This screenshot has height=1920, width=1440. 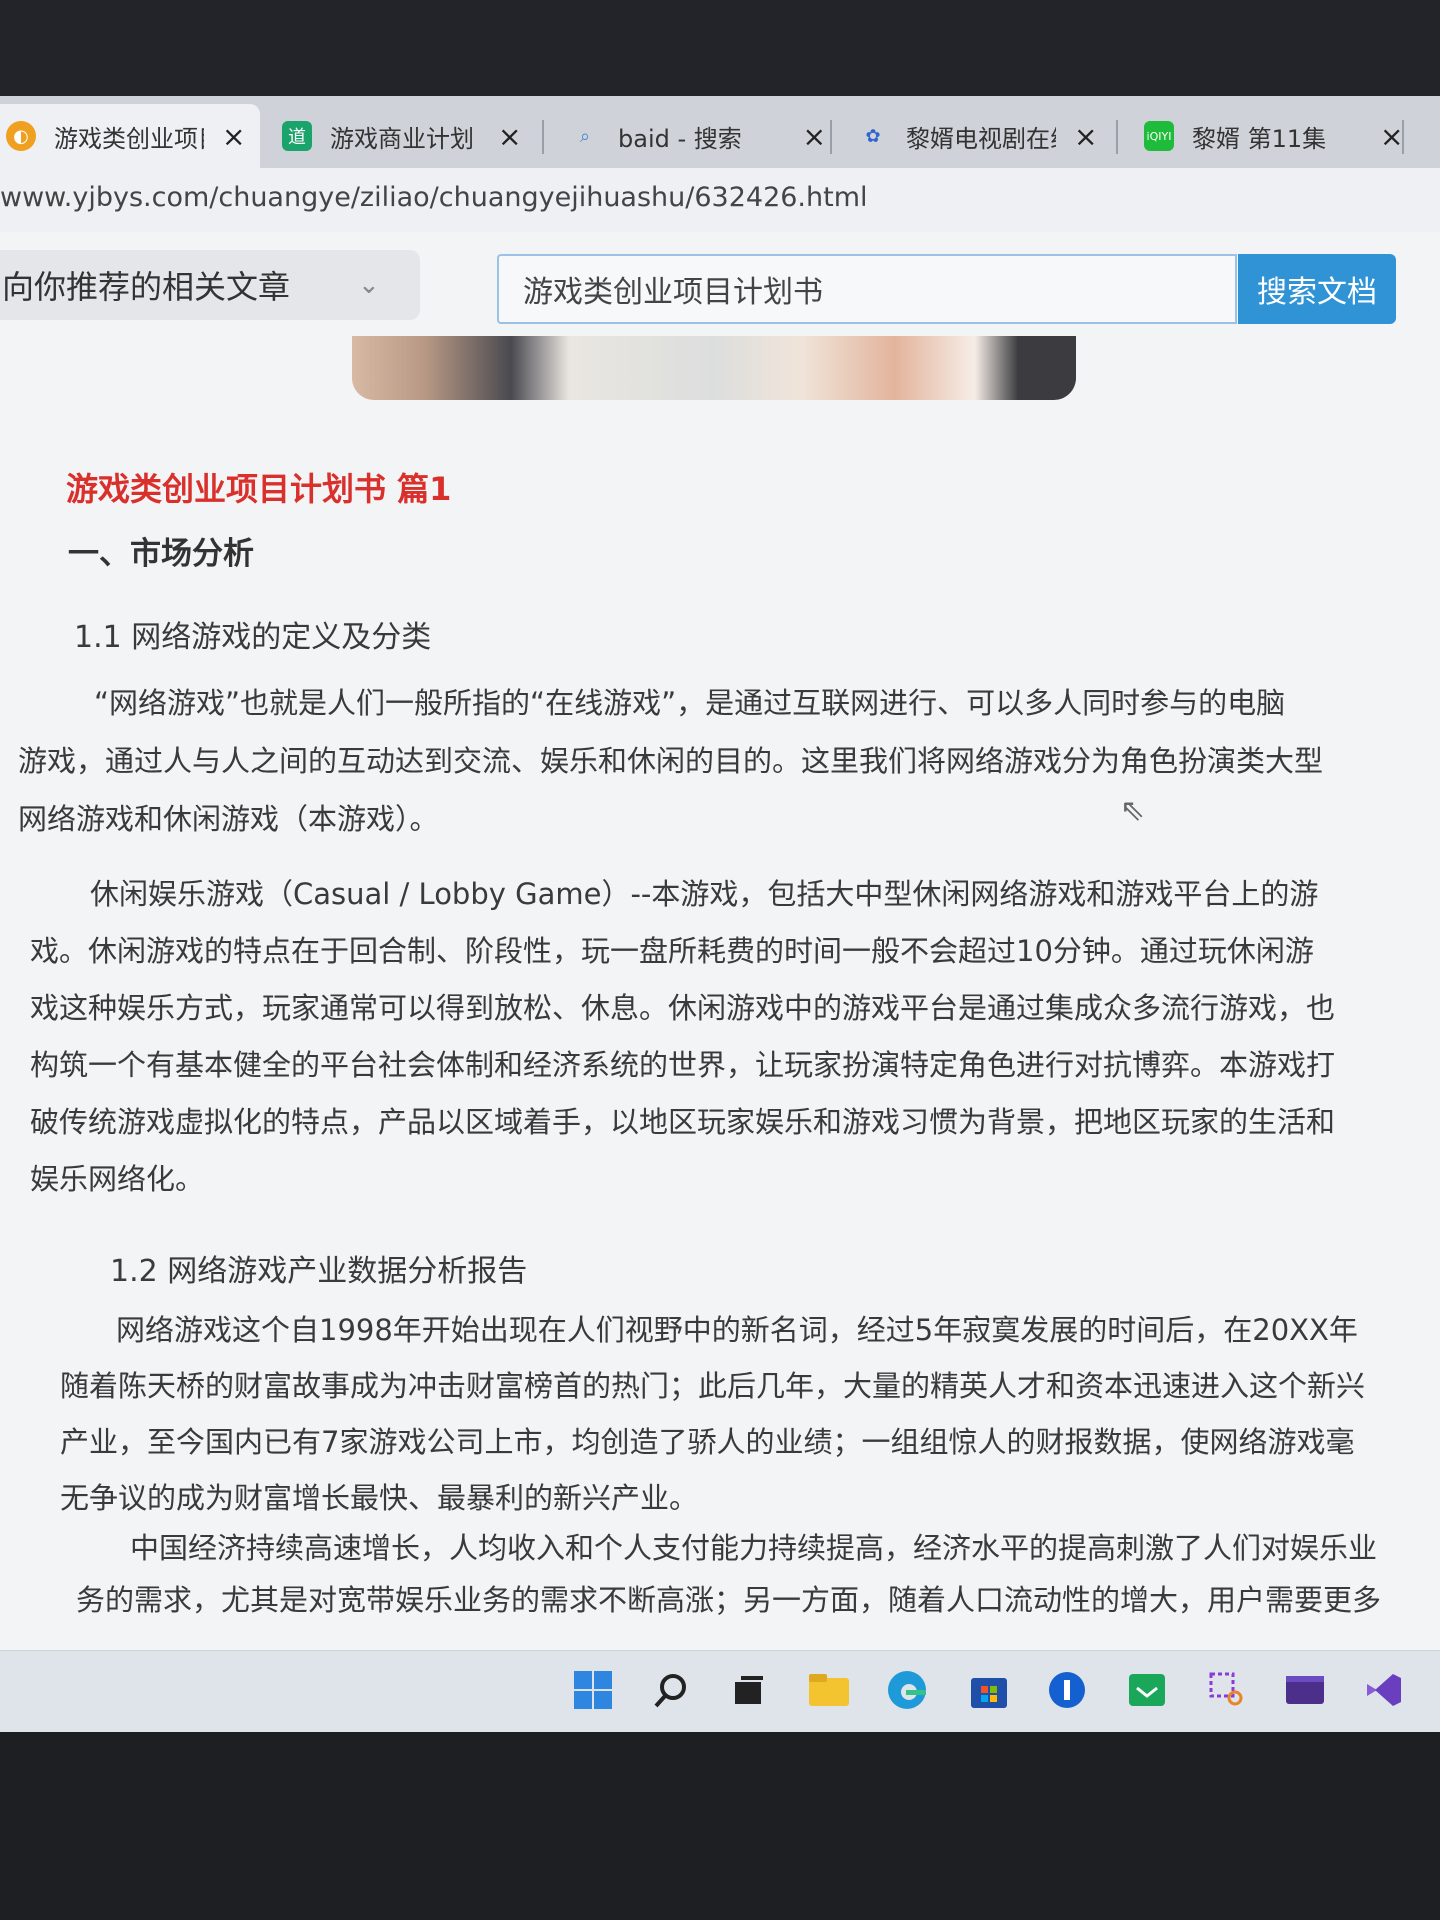 I want to click on tab-label: 游戏类创业项目, so click(x=129, y=138).